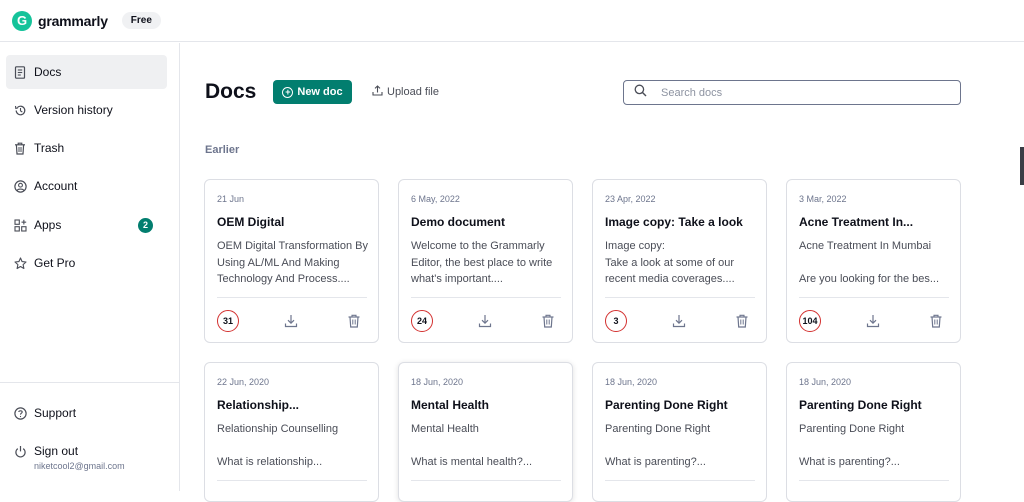  Describe the element at coordinates (377, 92) in the screenshot. I see `upload-icon` at that location.